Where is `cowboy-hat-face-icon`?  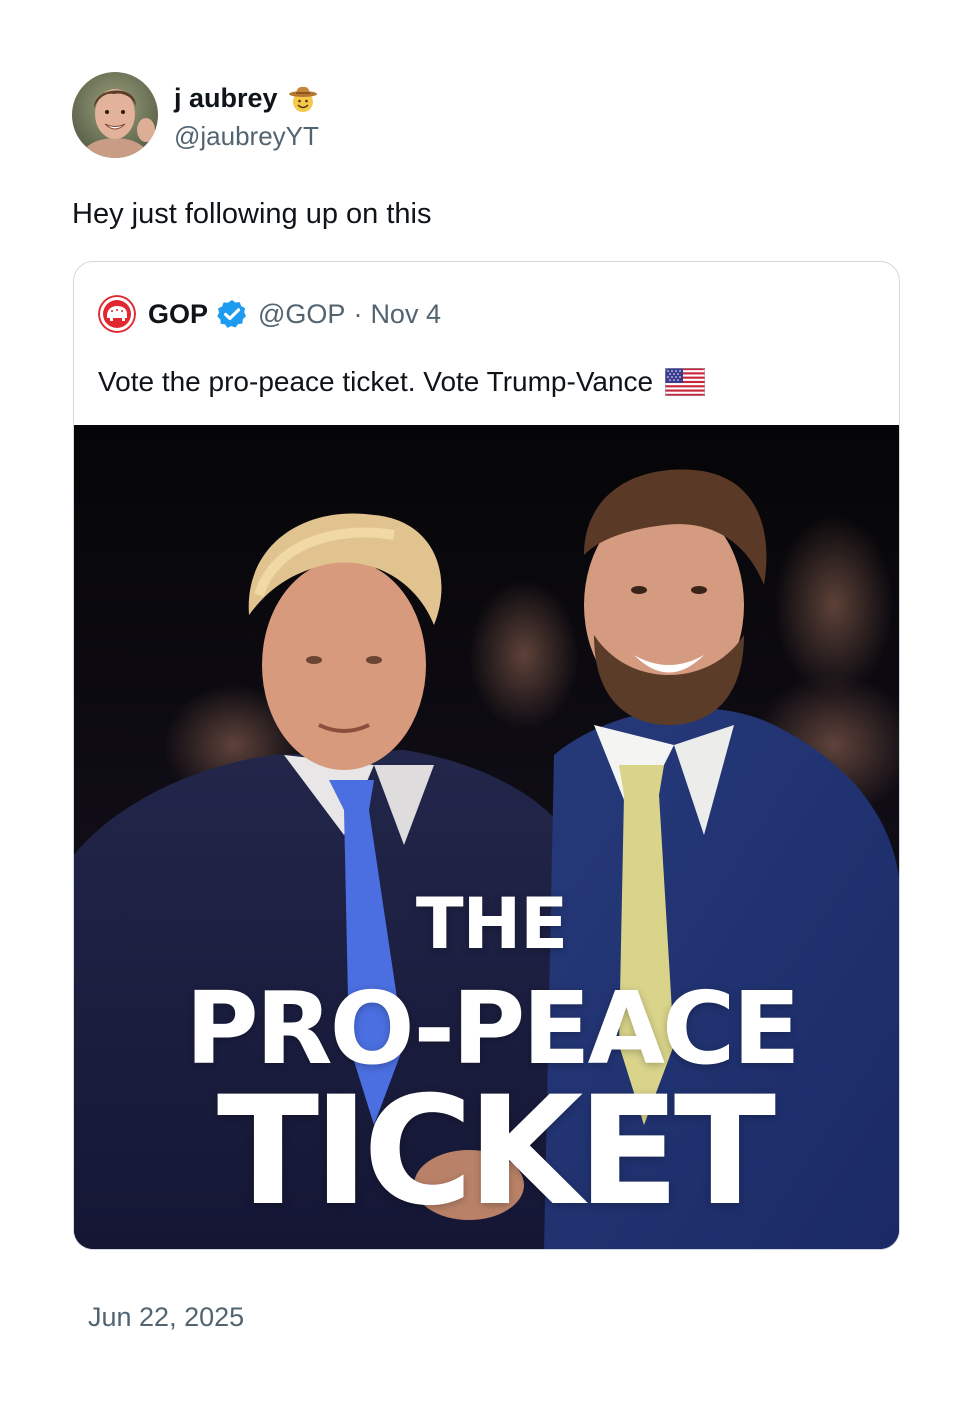 cowboy-hat-face-icon is located at coordinates (302, 99).